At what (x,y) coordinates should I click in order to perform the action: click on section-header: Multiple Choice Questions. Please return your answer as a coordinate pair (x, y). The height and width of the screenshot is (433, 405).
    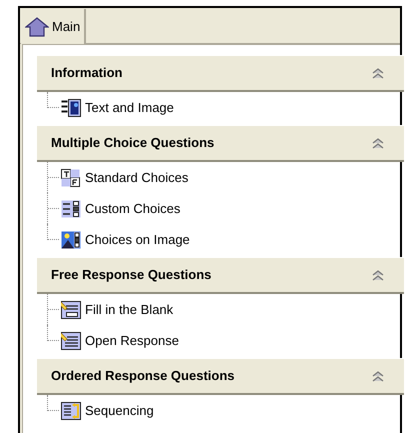
    Looking at the image, I should click on (220, 143).